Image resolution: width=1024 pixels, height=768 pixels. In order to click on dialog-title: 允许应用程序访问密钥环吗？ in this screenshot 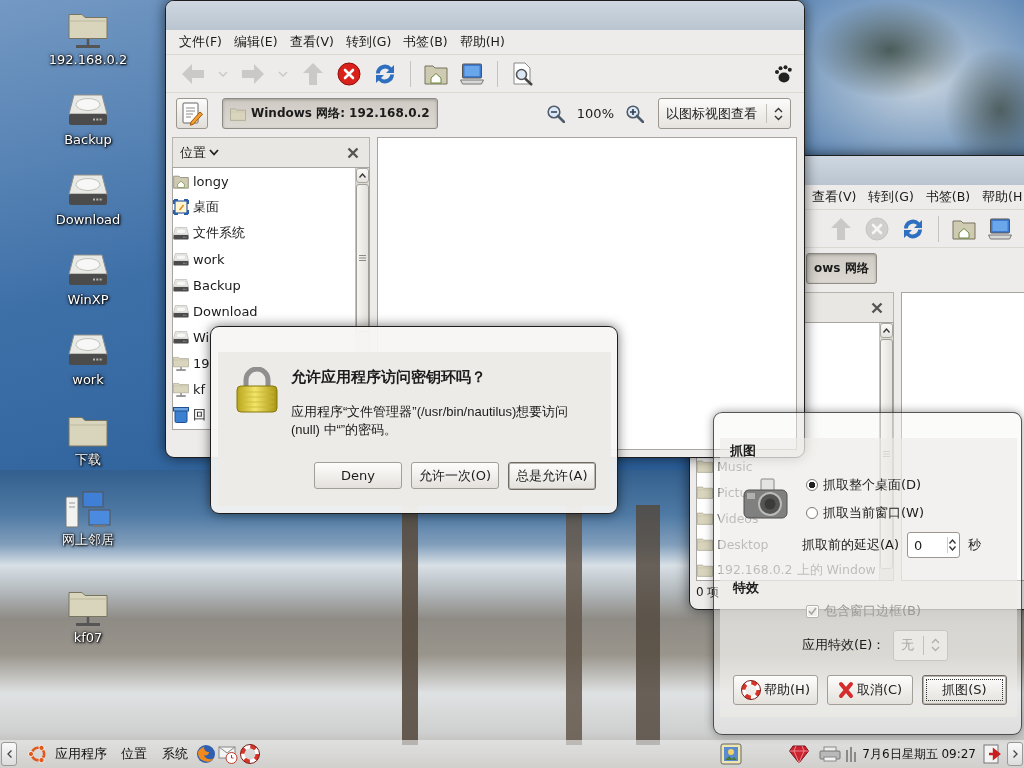, I will do `click(388, 377)`.